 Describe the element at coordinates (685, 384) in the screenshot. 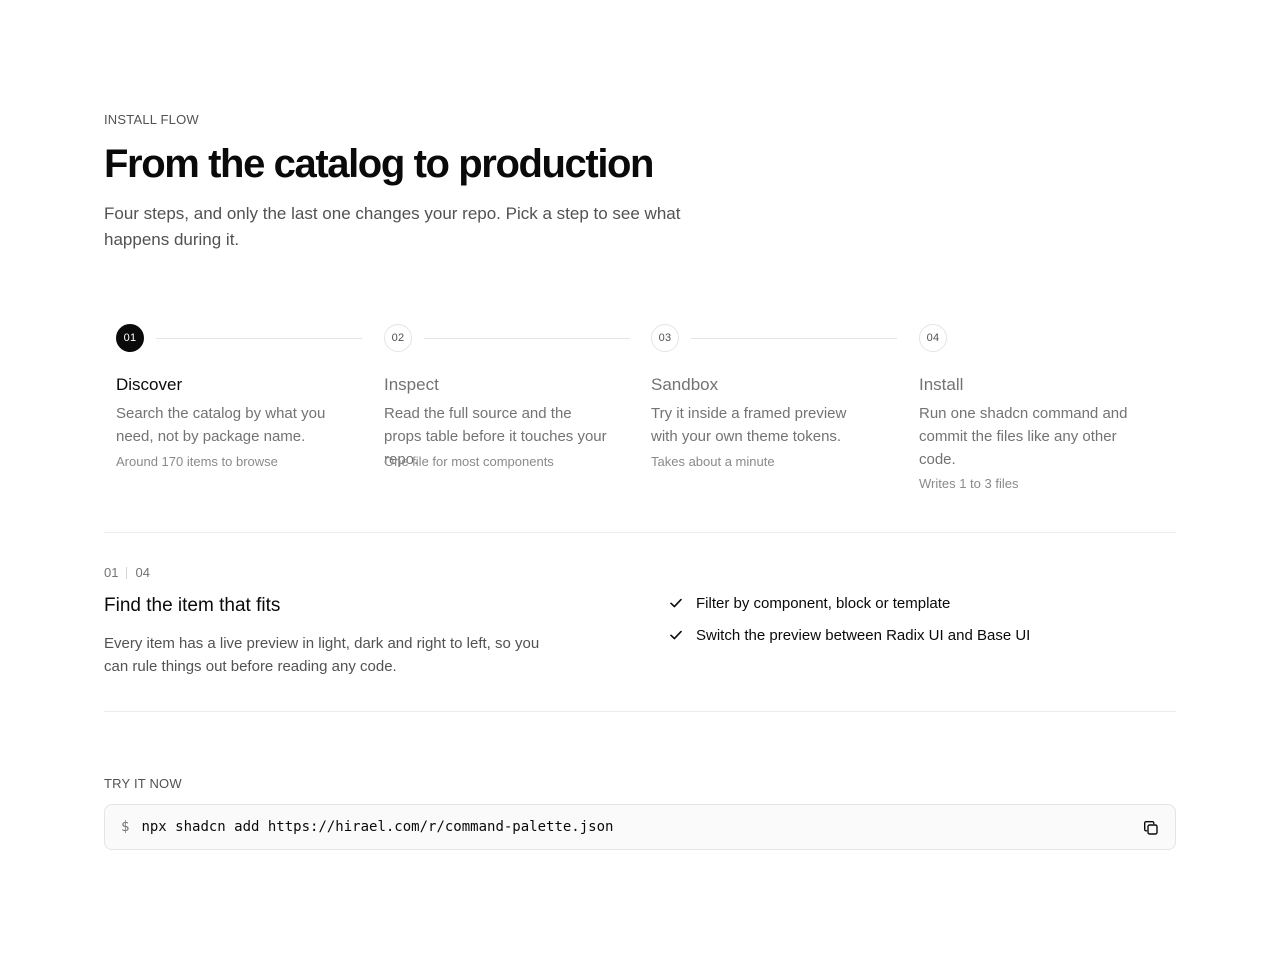

I see `step-title: Sandbox` at that location.